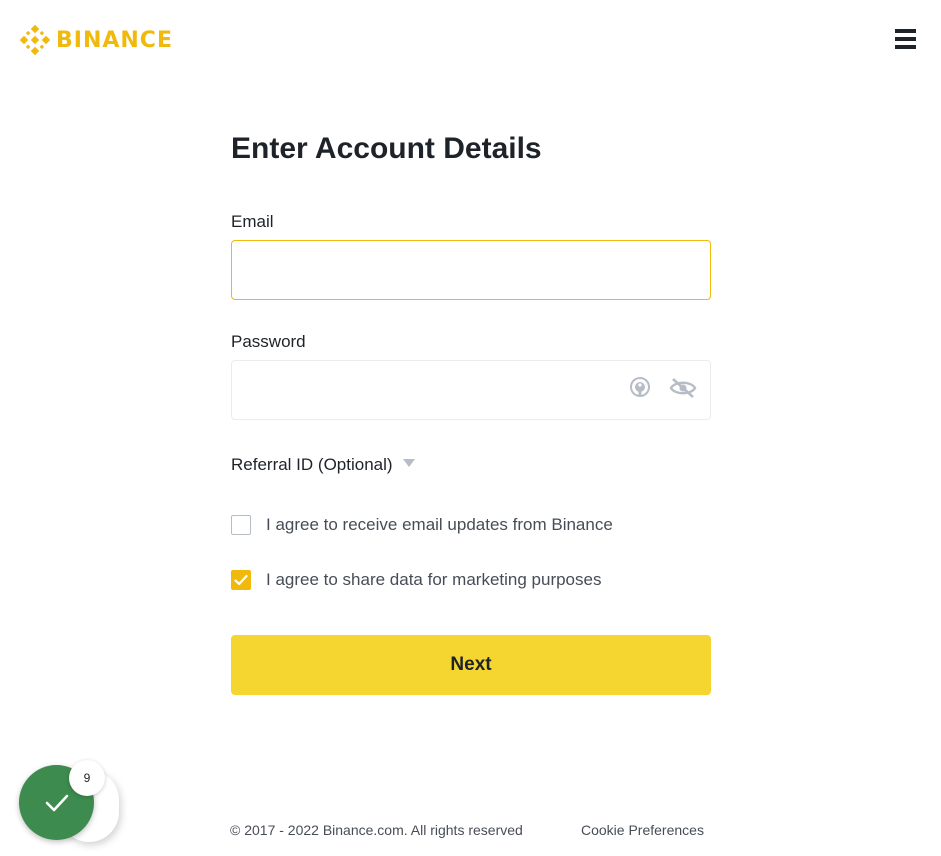  What do you see at coordinates (663, 388) in the screenshot?
I see `password-icons` at bounding box center [663, 388].